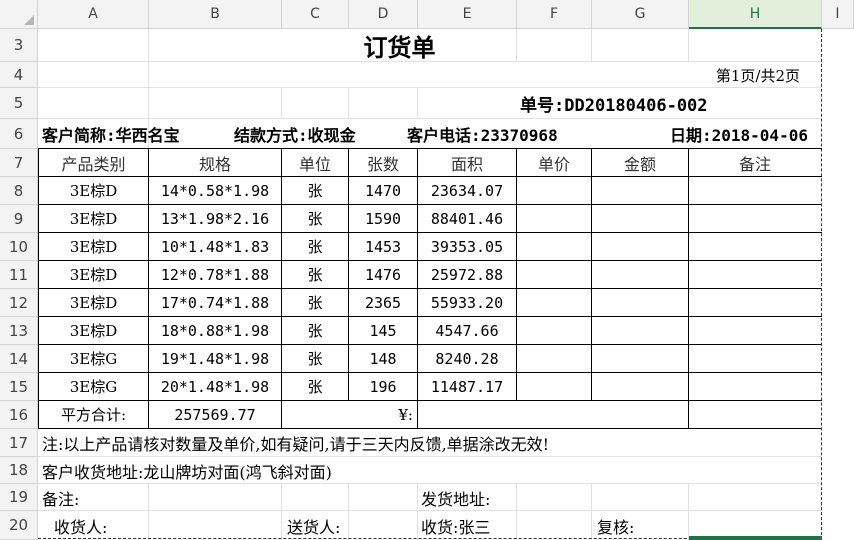 The height and width of the screenshot is (540, 854). I want to click on order-date: 日期:2018-04-06, so click(739, 135).